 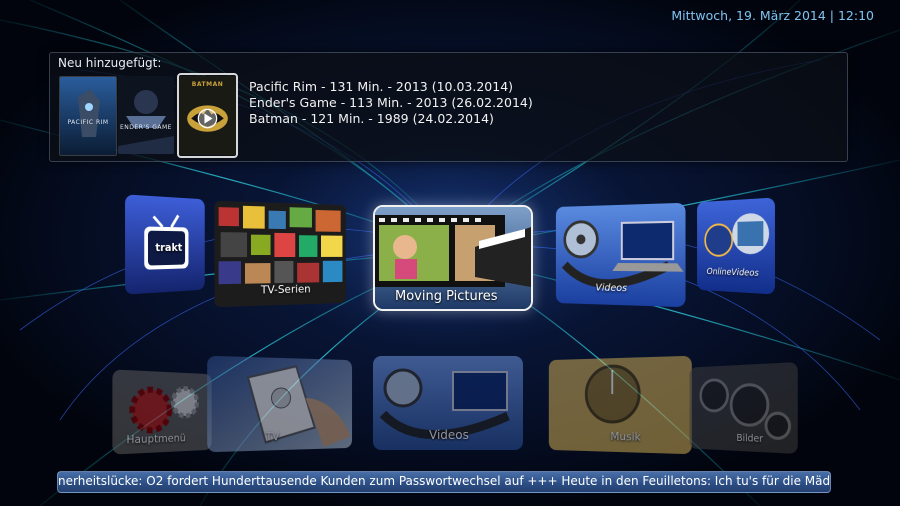 What do you see at coordinates (146, 115) in the screenshot?
I see `poster-enders-game: ENDER'S GAME` at bounding box center [146, 115].